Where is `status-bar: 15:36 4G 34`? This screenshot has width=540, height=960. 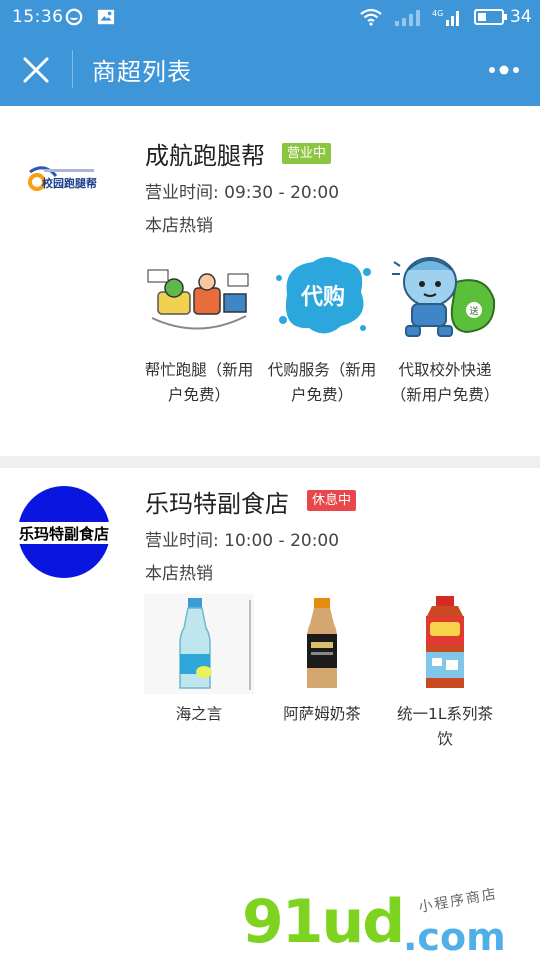
status-bar: 15:36 4G 34 is located at coordinates (270, 17).